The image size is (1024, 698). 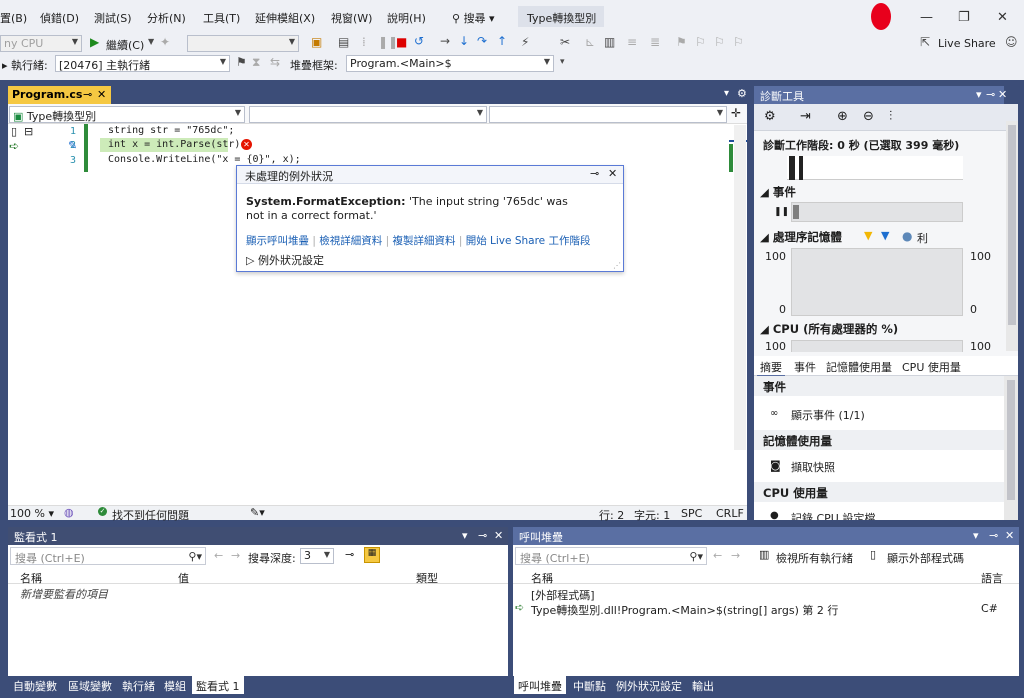 What do you see at coordinates (445, 41) in the screenshot?
I see `show-next-icon: →` at bounding box center [445, 41].